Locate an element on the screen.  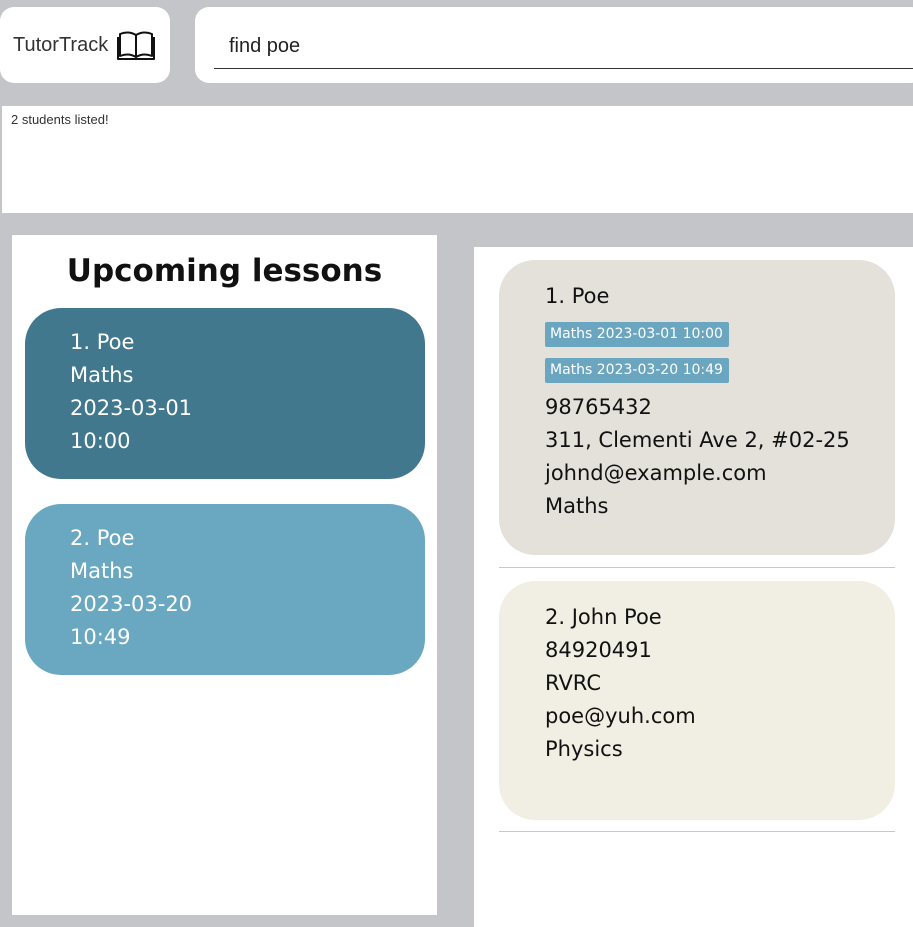
student-address: RVRC is located at coordinates (573, 683).